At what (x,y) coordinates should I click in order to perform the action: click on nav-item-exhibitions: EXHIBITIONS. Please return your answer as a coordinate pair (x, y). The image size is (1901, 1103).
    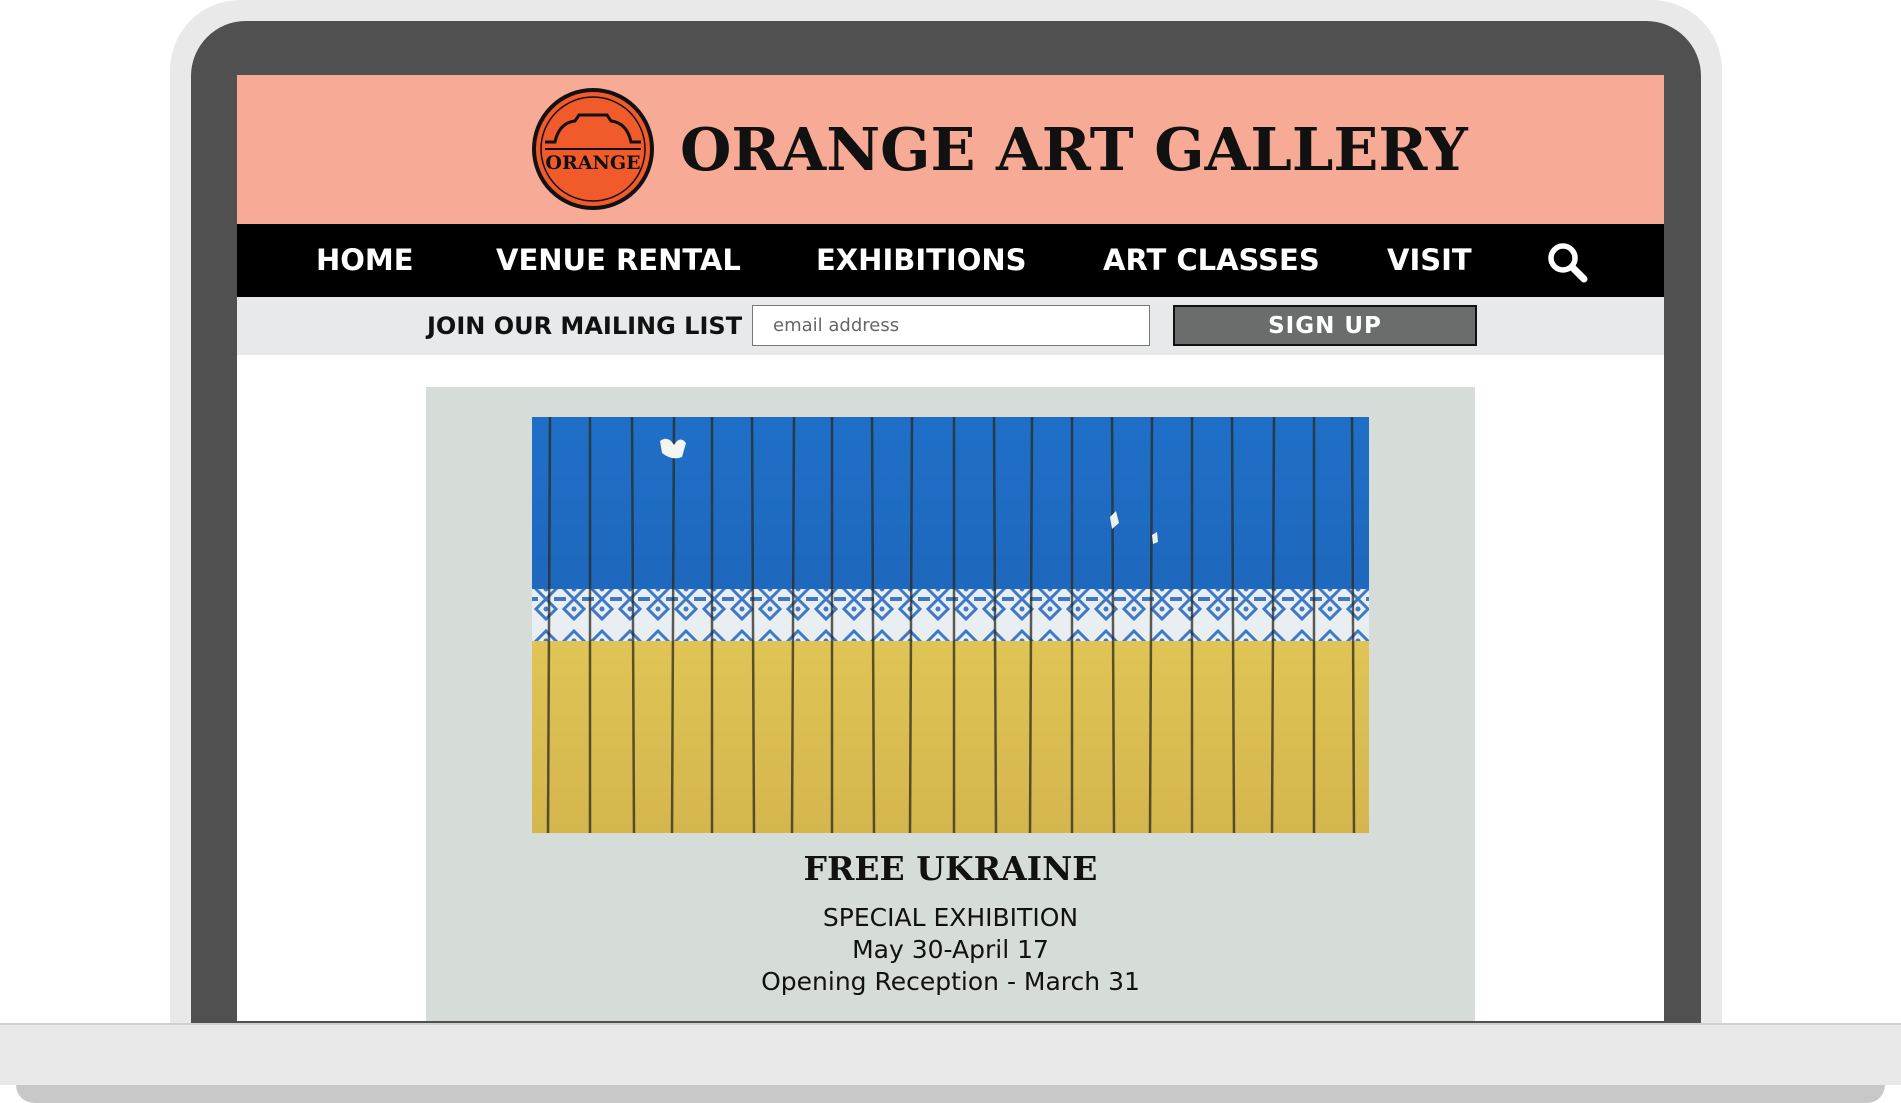
    Looking at the image, I should click on (921, 260).